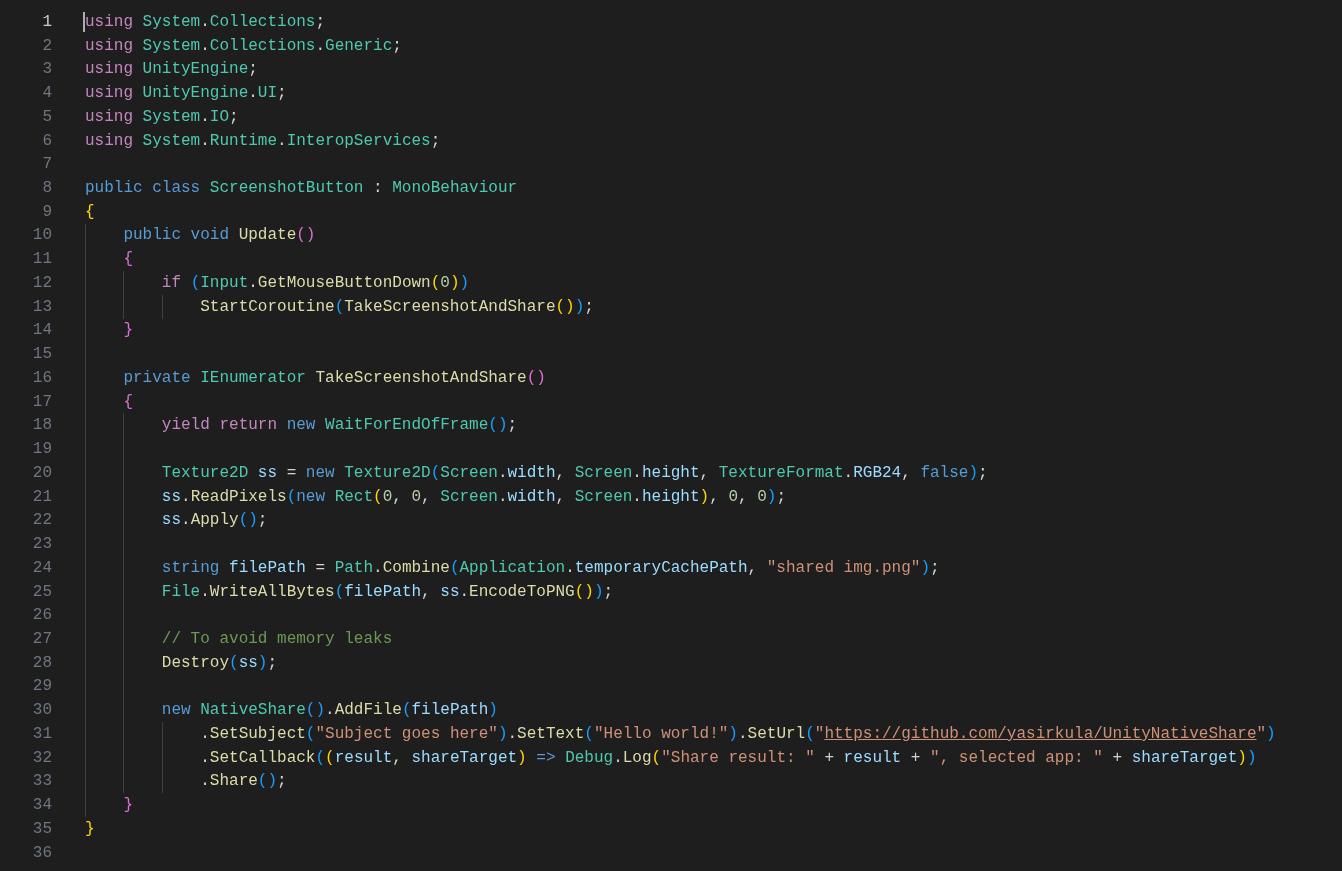 This screenshot has width=1342, height=871. I want to click on line-number: 27, so click(41, 639).